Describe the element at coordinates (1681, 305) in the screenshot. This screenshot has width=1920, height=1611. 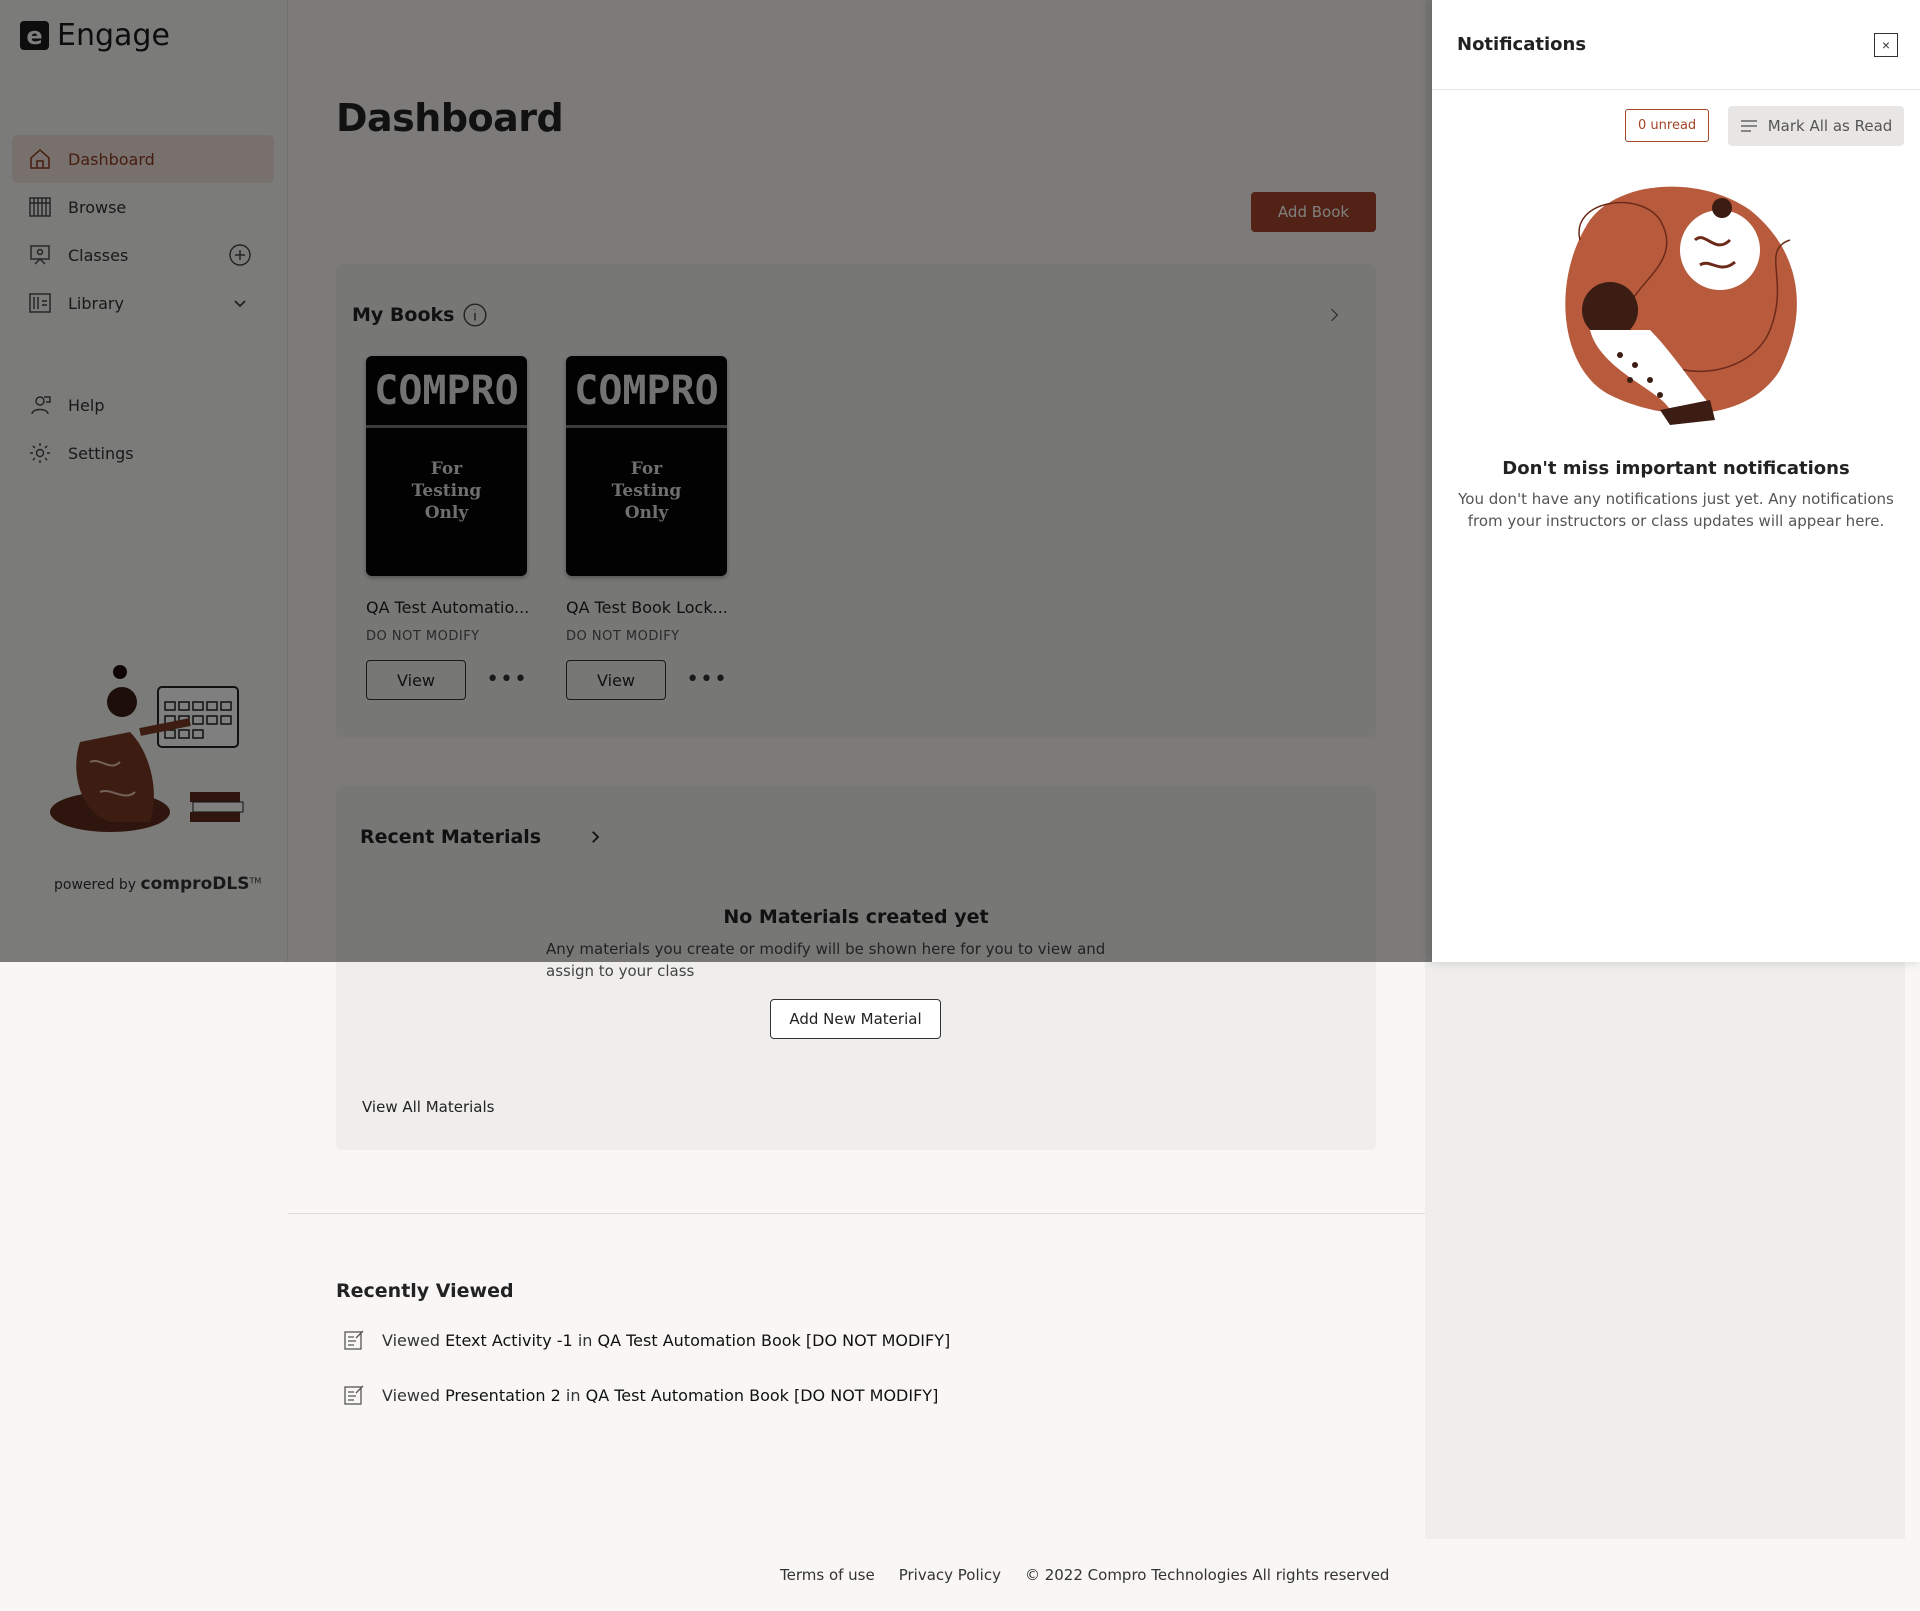
I see `notifications-empty-illustration` at that location.